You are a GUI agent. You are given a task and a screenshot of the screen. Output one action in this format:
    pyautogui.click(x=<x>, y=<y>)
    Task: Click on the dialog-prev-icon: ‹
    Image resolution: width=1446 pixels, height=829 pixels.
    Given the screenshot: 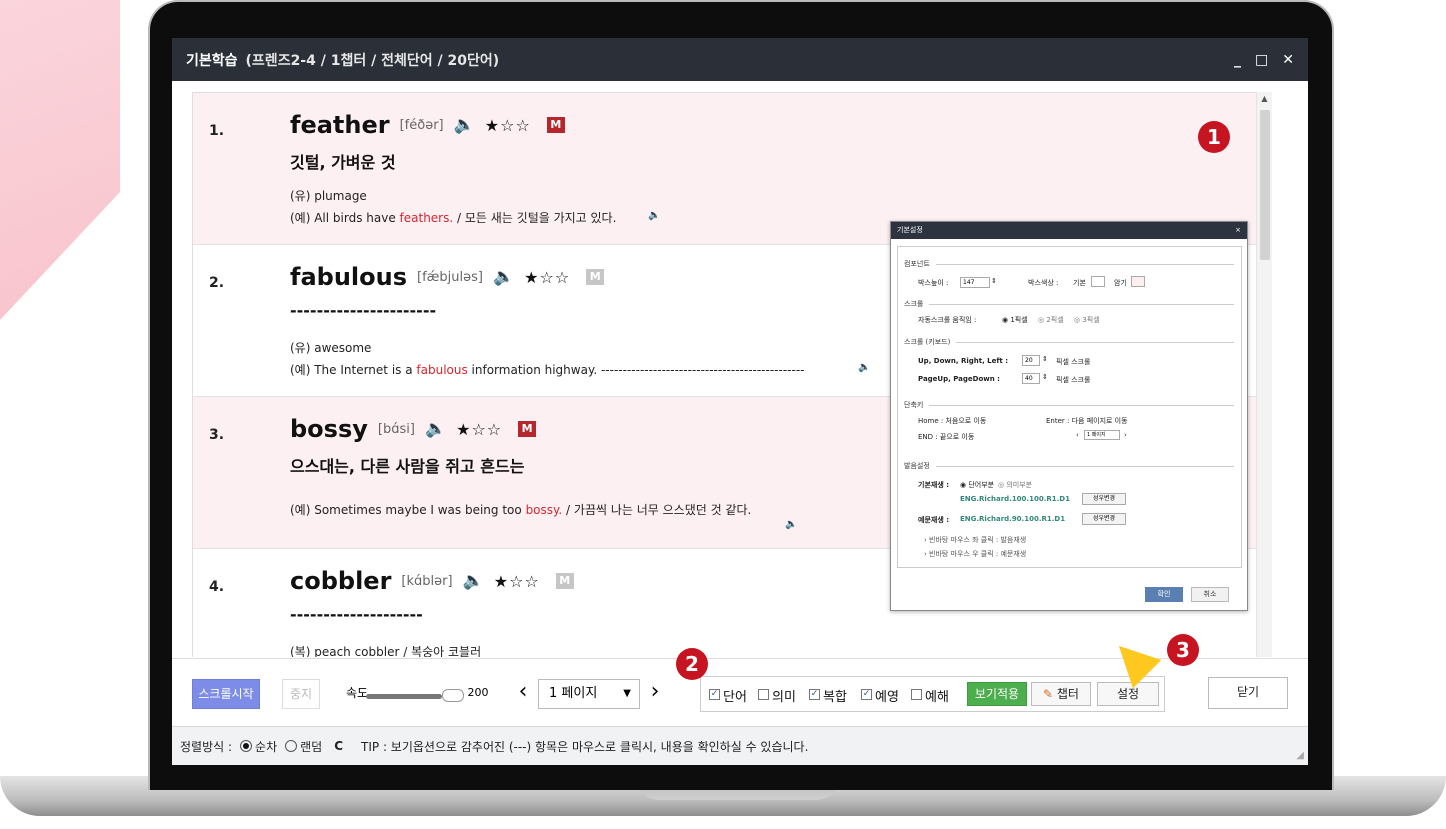 What is the action you would take?
    pyautogui.click(x=1077, y=435)
    